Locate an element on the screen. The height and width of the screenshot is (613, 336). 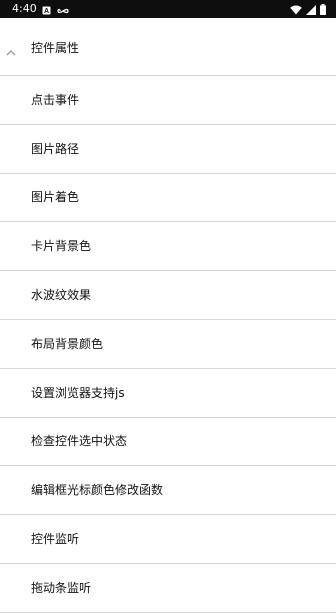
list-item-cursor-color-function: 编辑框光标颜色修改函数 is located at coordinates (168, 491).